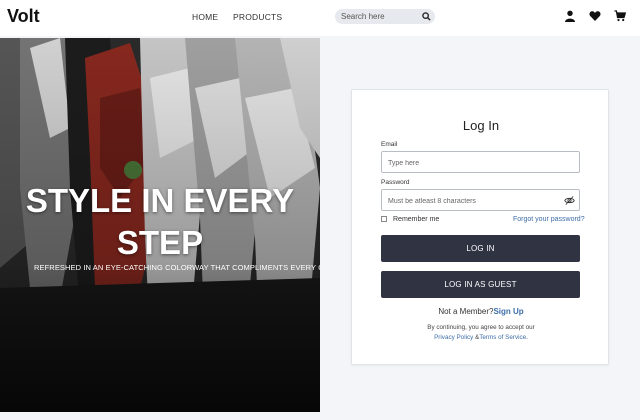 This screenshot has width=640, height=420. Describe the element at coordinates (377, 16) in the screenshot. I see `search-input` at that location.